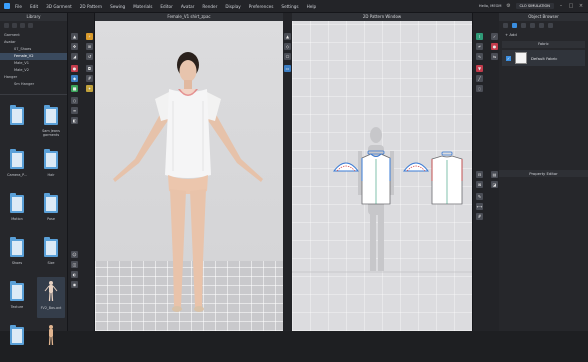  What do you see at coordinates (494, 56) in the screenshot?
I see `symmetry-icon: ⇋` at bounding box center [494, 56].